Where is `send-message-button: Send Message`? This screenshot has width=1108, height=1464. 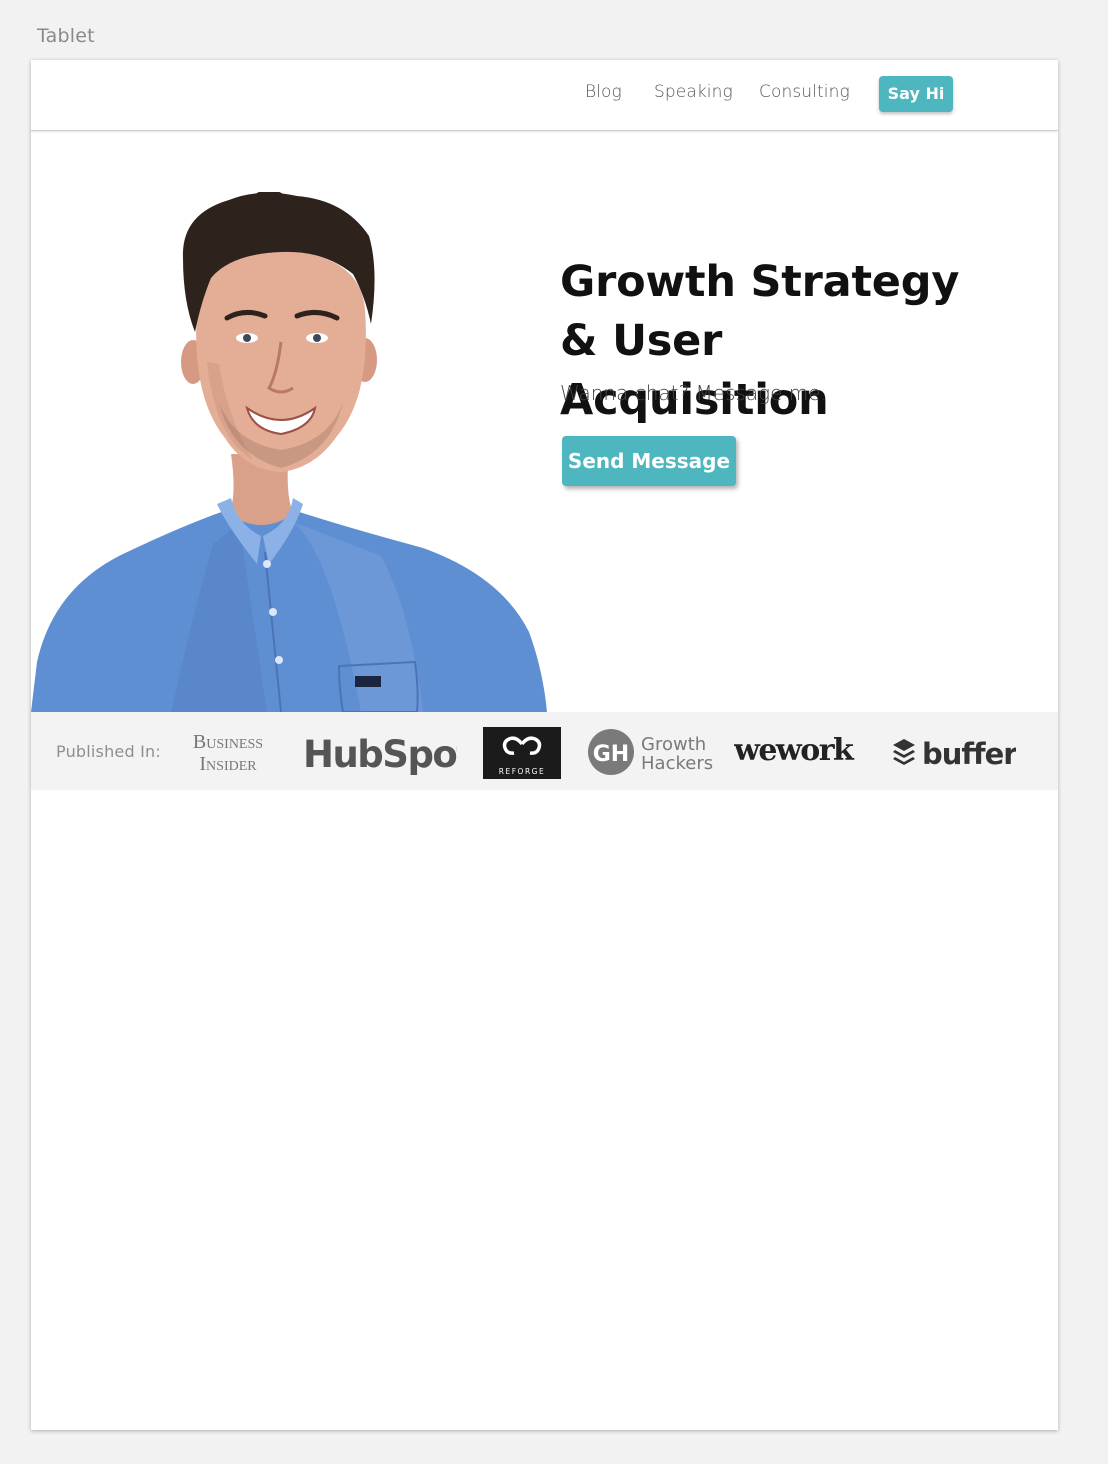 send-message-button: Send Message is located at coordinates (649, 461).